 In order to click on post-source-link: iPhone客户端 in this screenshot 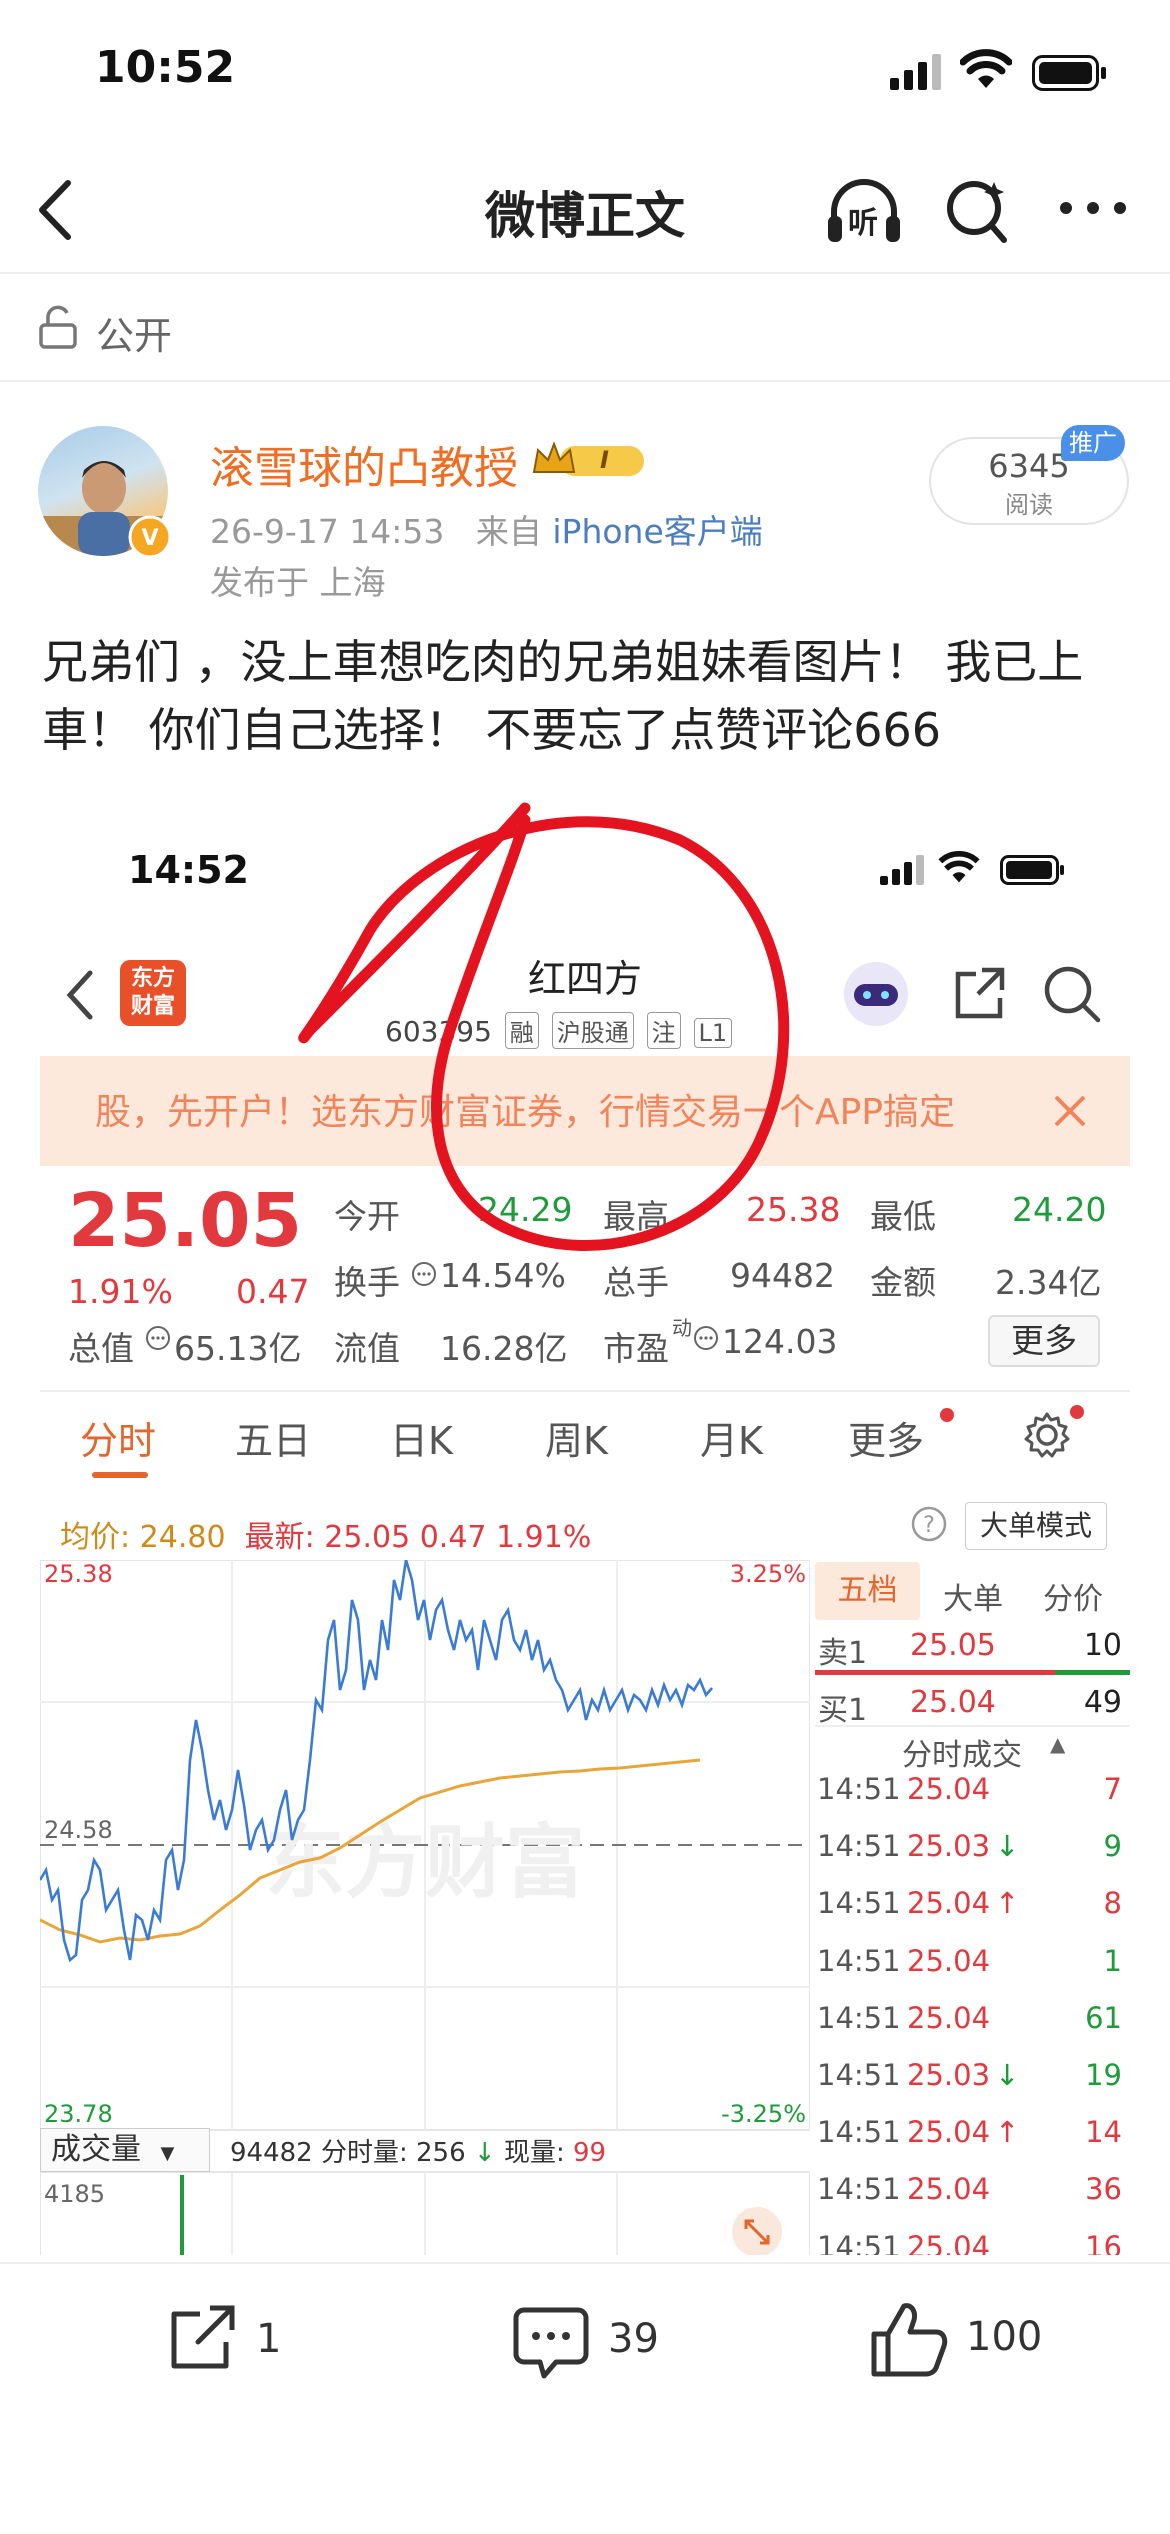, I will do `click(657, 531)`.